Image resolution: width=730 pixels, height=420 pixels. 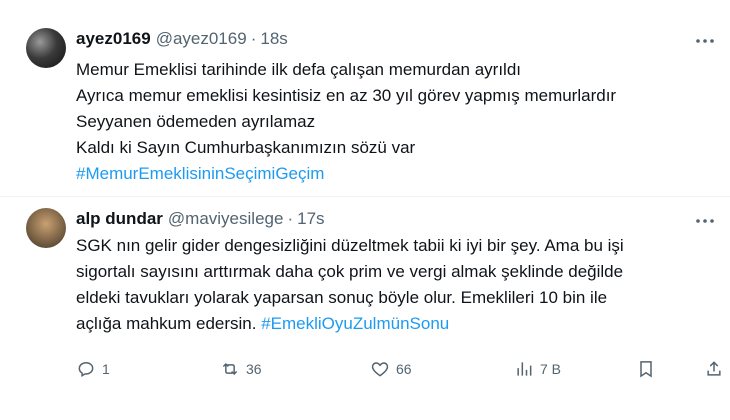 What do you see at coordinates (241, 369) in the screenshot?
I see `retweet-button: 36` at bounding box center [241, 369].